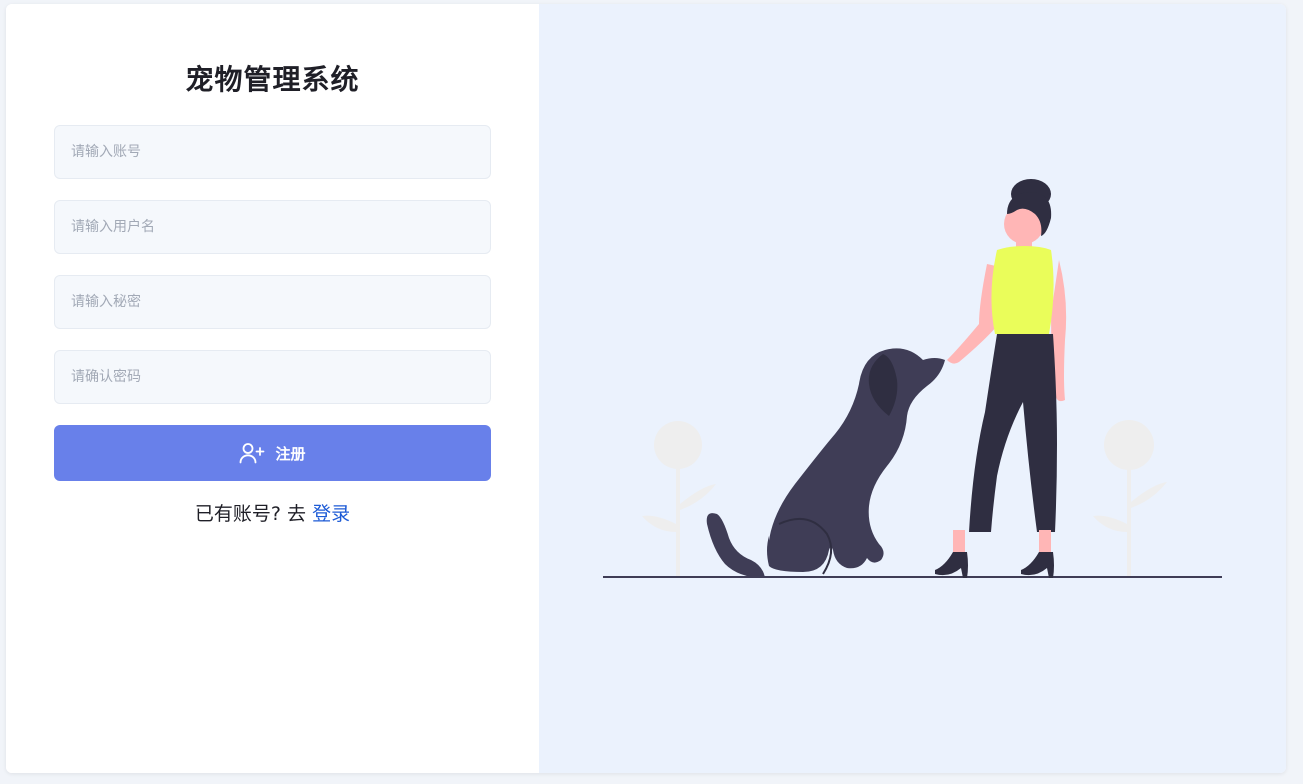  I want to click on login-prompt: 已有账号? 去 登录, so click(272, 512).